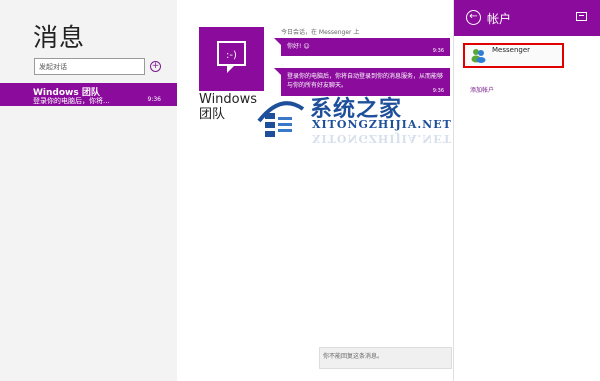 This screenshot has width=600, height=381. What do you see at coordinates (482, 89) in the screenshot?
I see `add-account-link: 添加帐户` at bounding box center [482, 89].